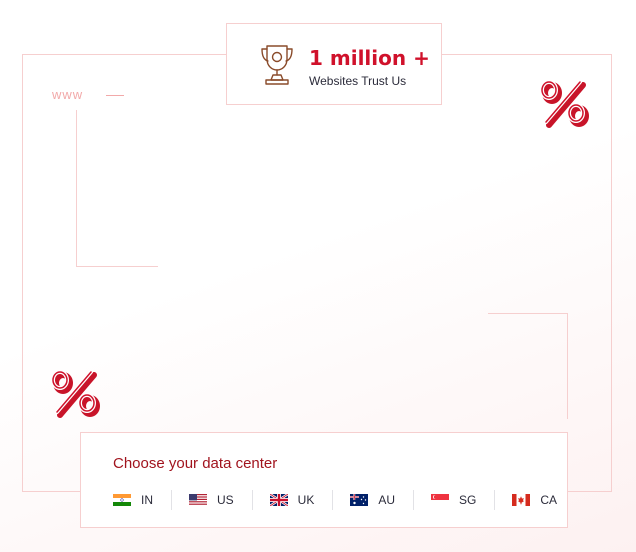 Image resolution: width=636 pixels, height=552 pixels. I want to click on uk-flag-icon, so click(278, 500).